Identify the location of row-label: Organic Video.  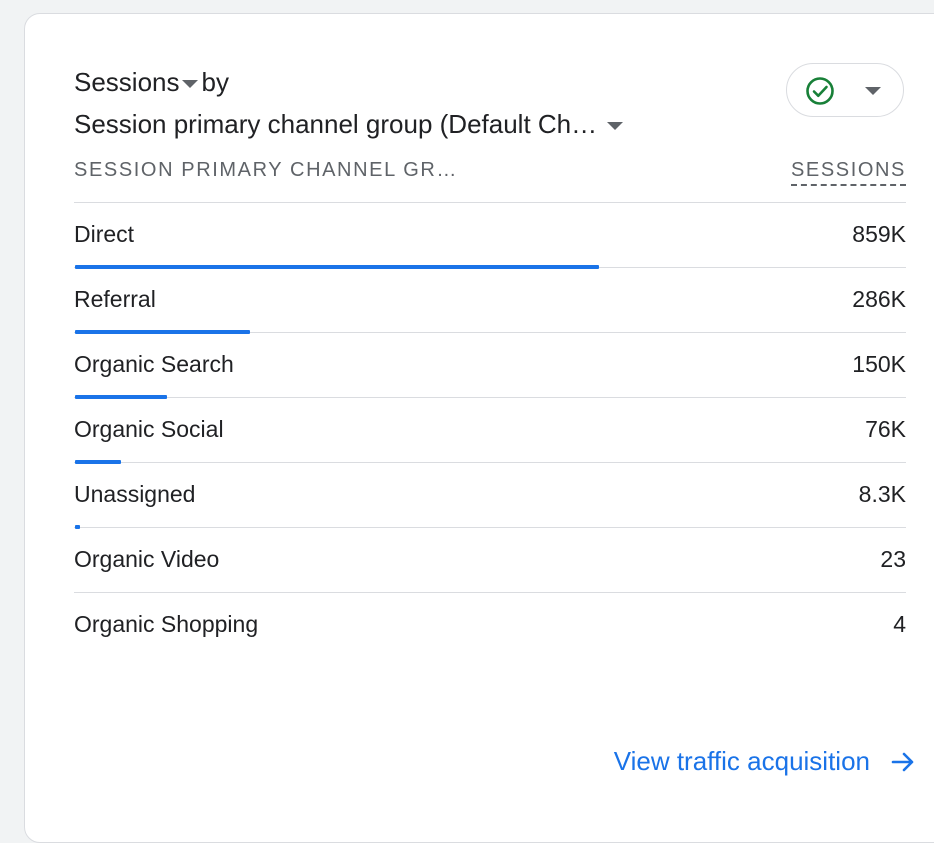
(147, 559).